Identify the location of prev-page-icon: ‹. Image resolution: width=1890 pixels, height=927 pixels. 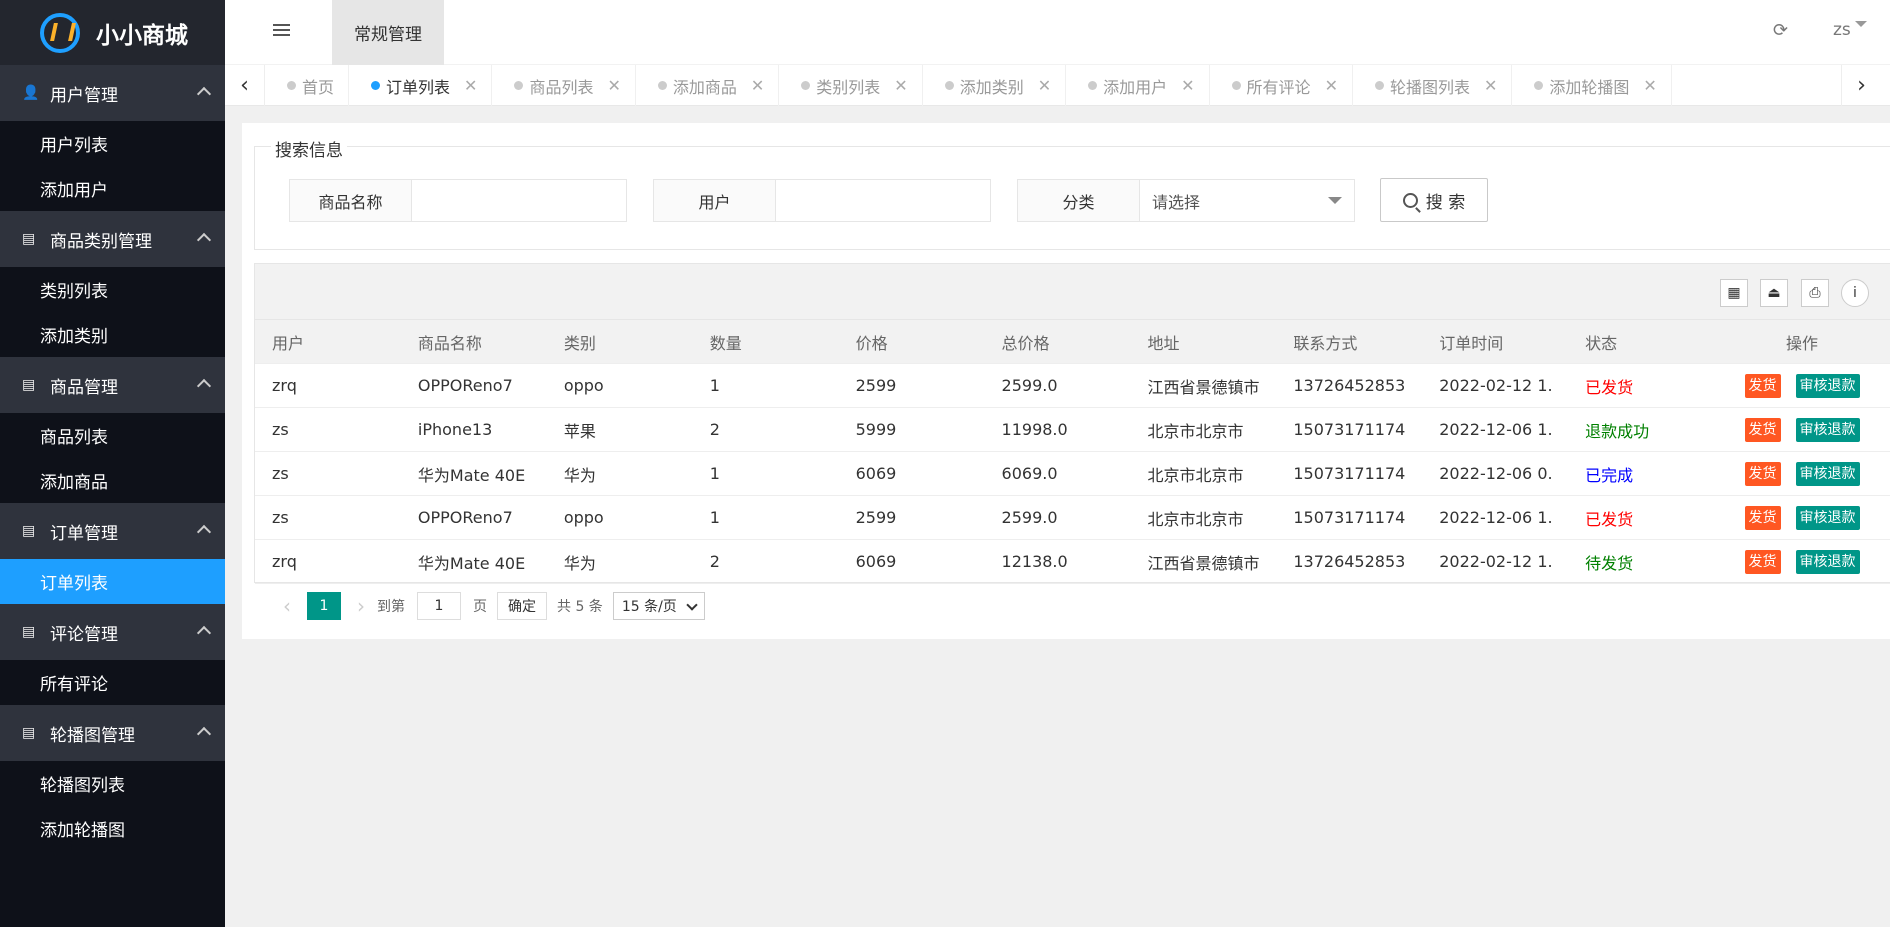
(287, 606).